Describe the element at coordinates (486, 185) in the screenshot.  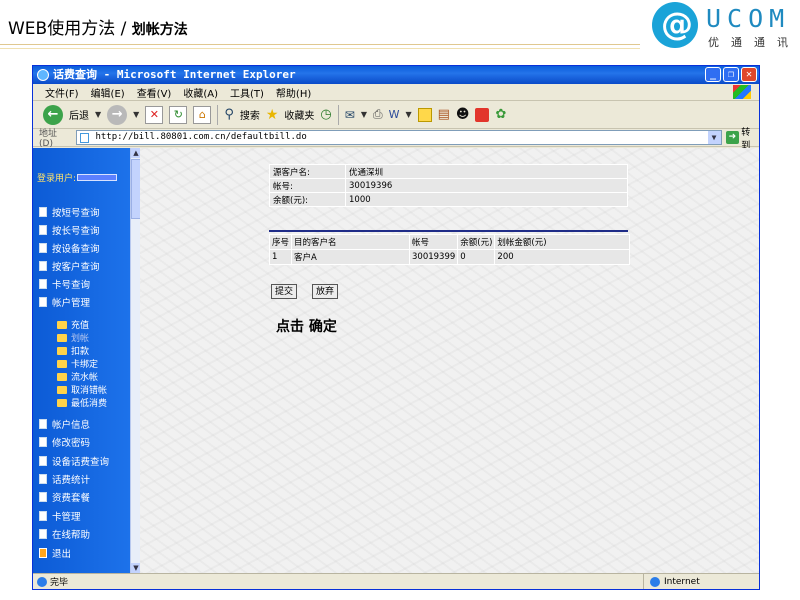
I see `info-value: 30019396` at that location.